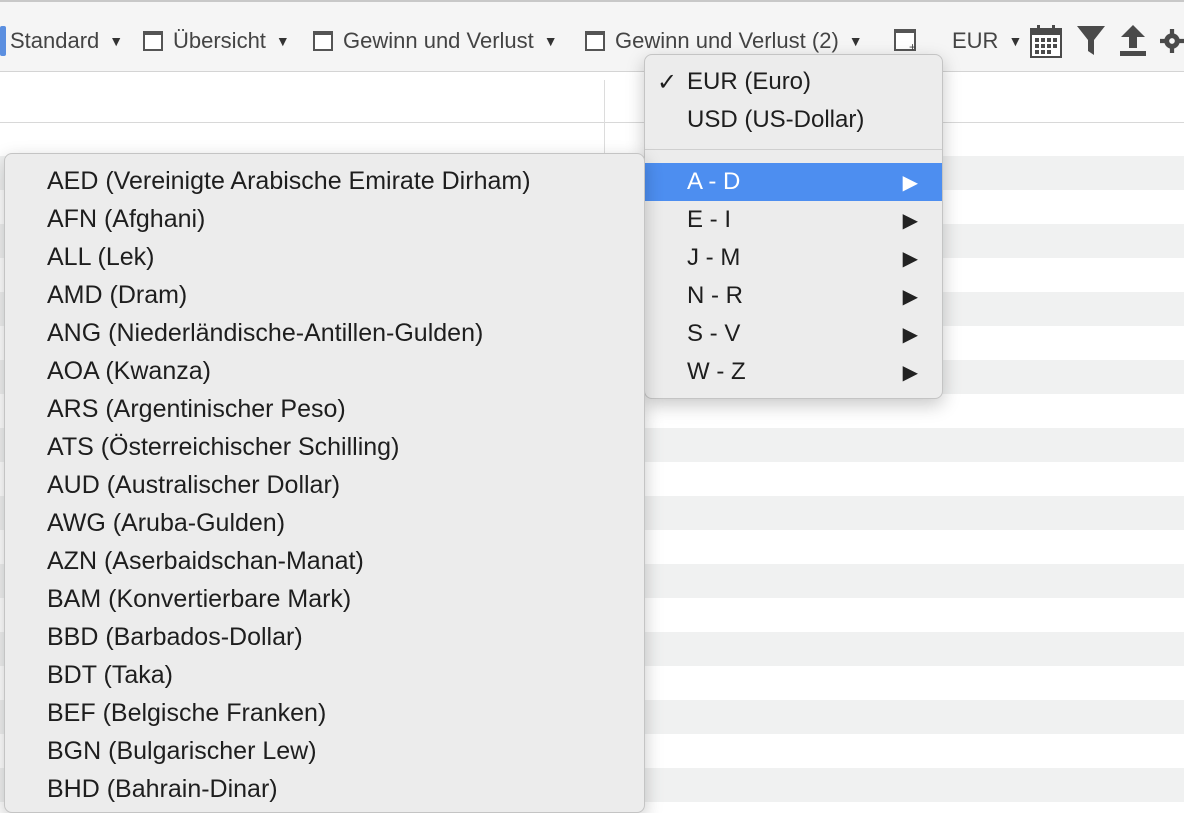 This screenshot has height=813, width=1184. I want to click on menu-item-label: BBD (Barbados-Dollar), so click(175, 636).